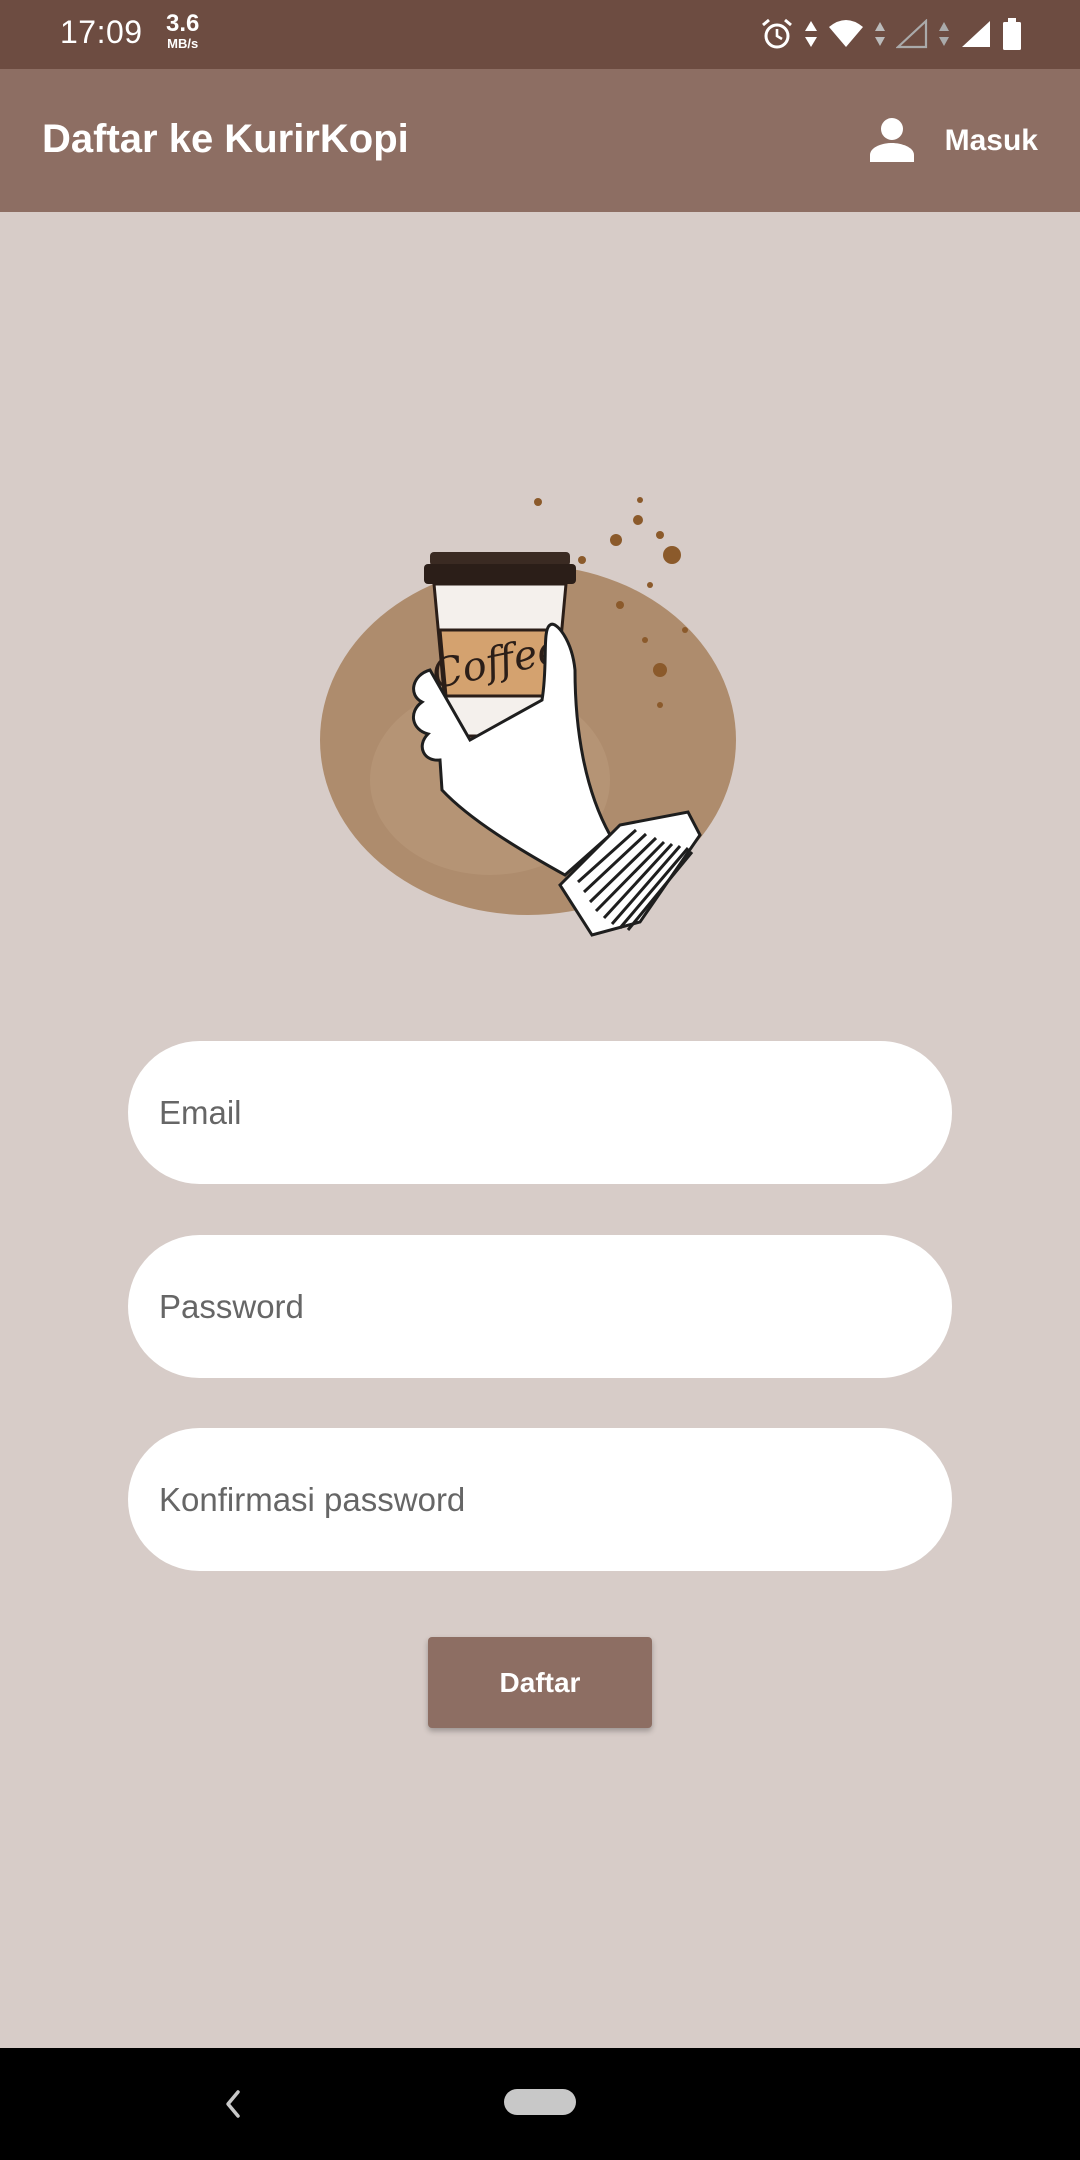 The width and height of the screenshot is (1080, 2160). Describe the element at coordinates (892, 141) in the screenshot. I see `person-icon` at that location.